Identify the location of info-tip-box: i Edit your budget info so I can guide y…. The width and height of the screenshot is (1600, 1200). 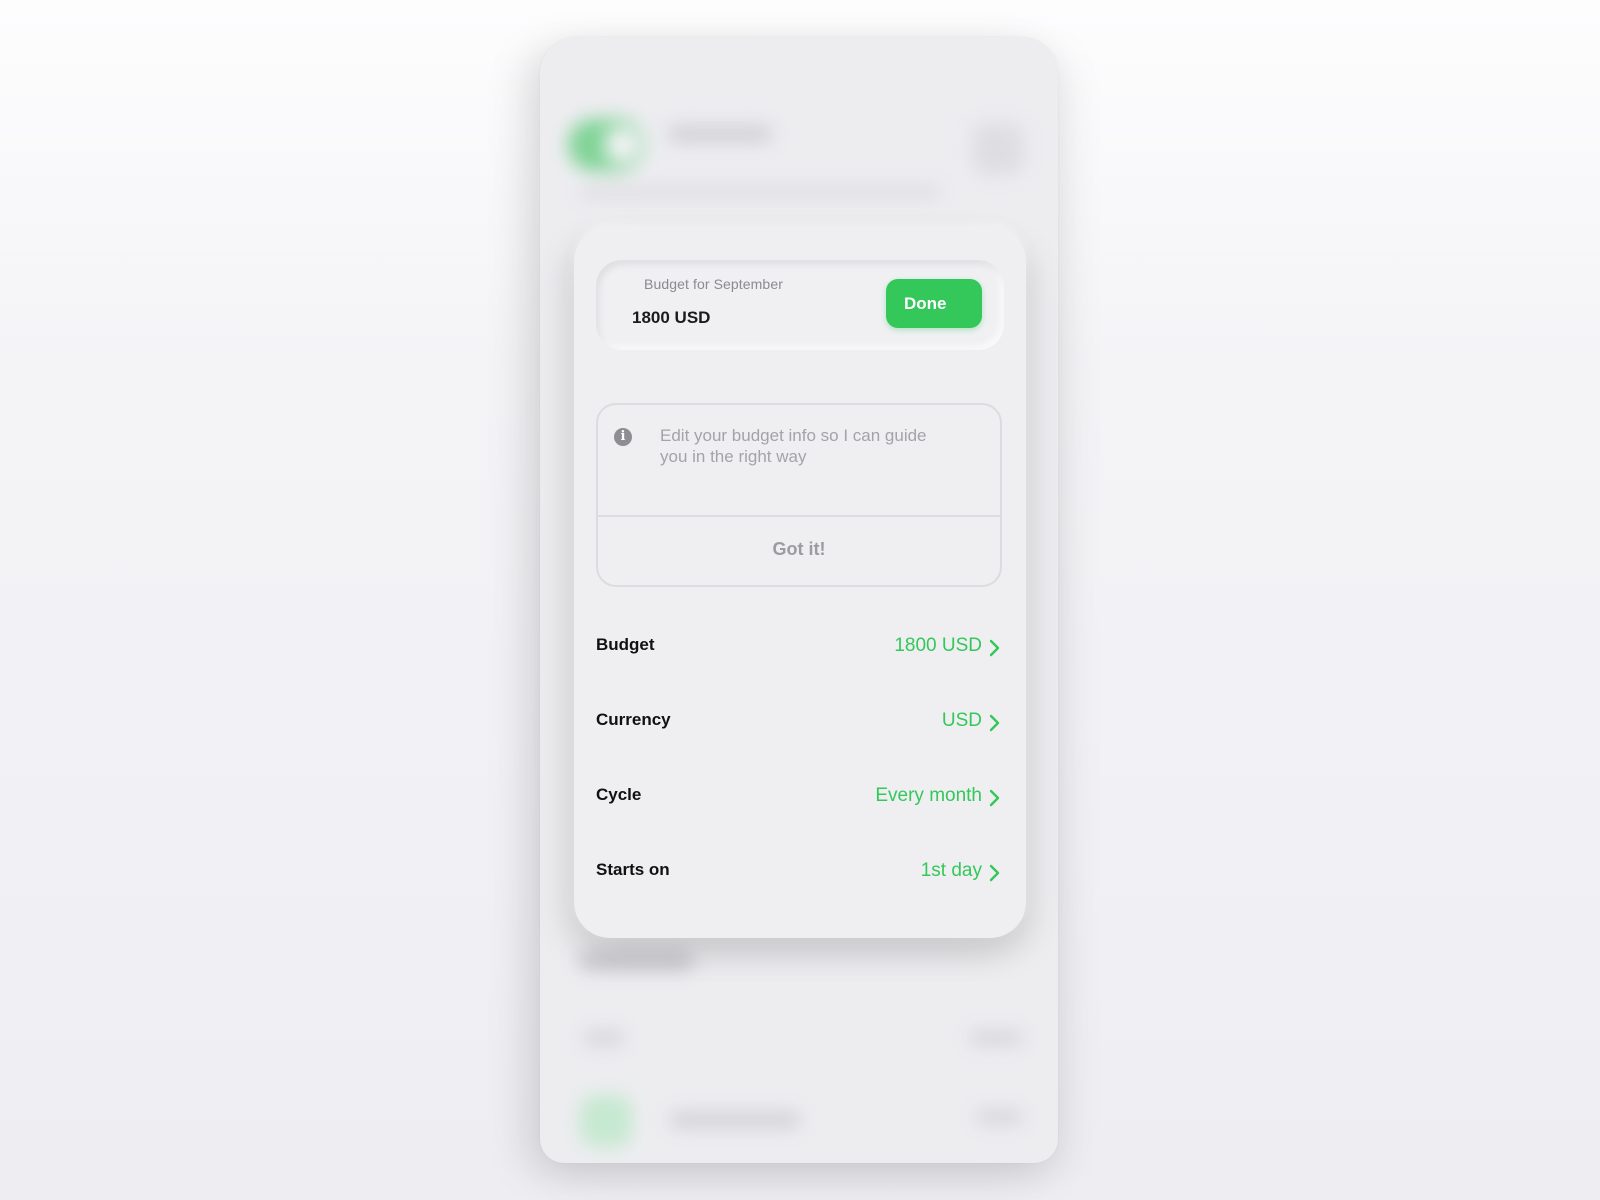
(799, 495).